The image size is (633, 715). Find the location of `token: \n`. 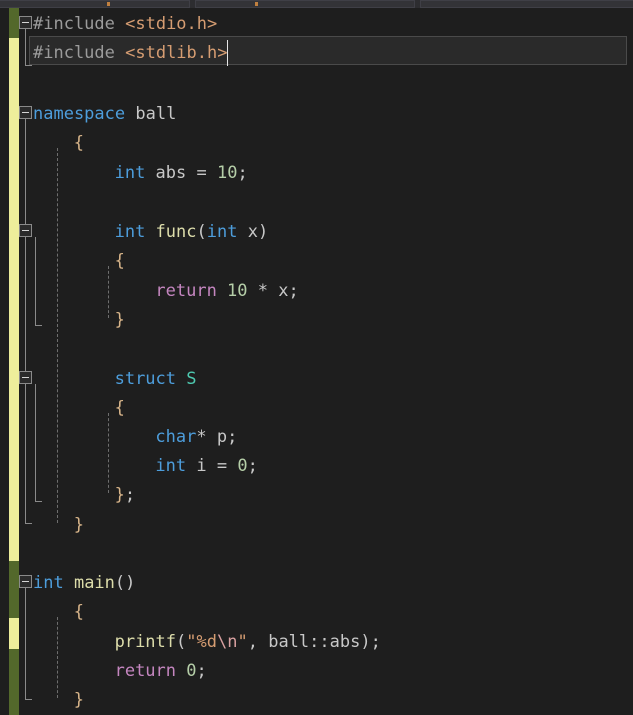

token: \n is located at coordinates (227, 642).